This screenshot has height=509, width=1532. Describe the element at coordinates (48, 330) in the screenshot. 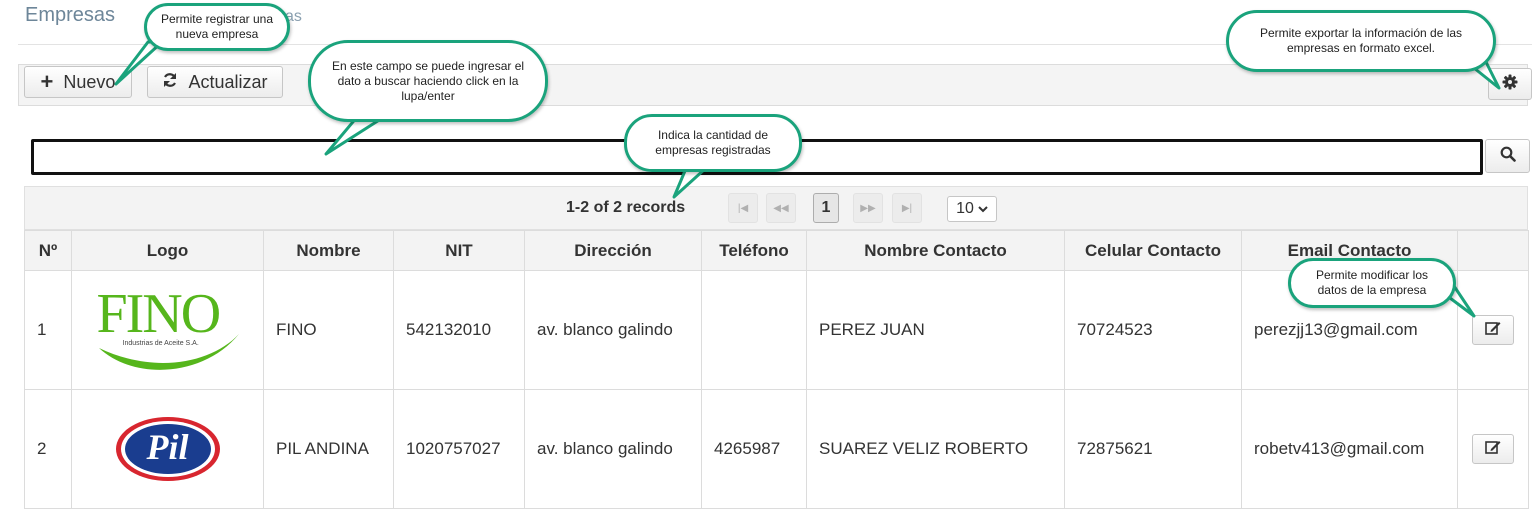

I see `cell-num: 1` at that location.